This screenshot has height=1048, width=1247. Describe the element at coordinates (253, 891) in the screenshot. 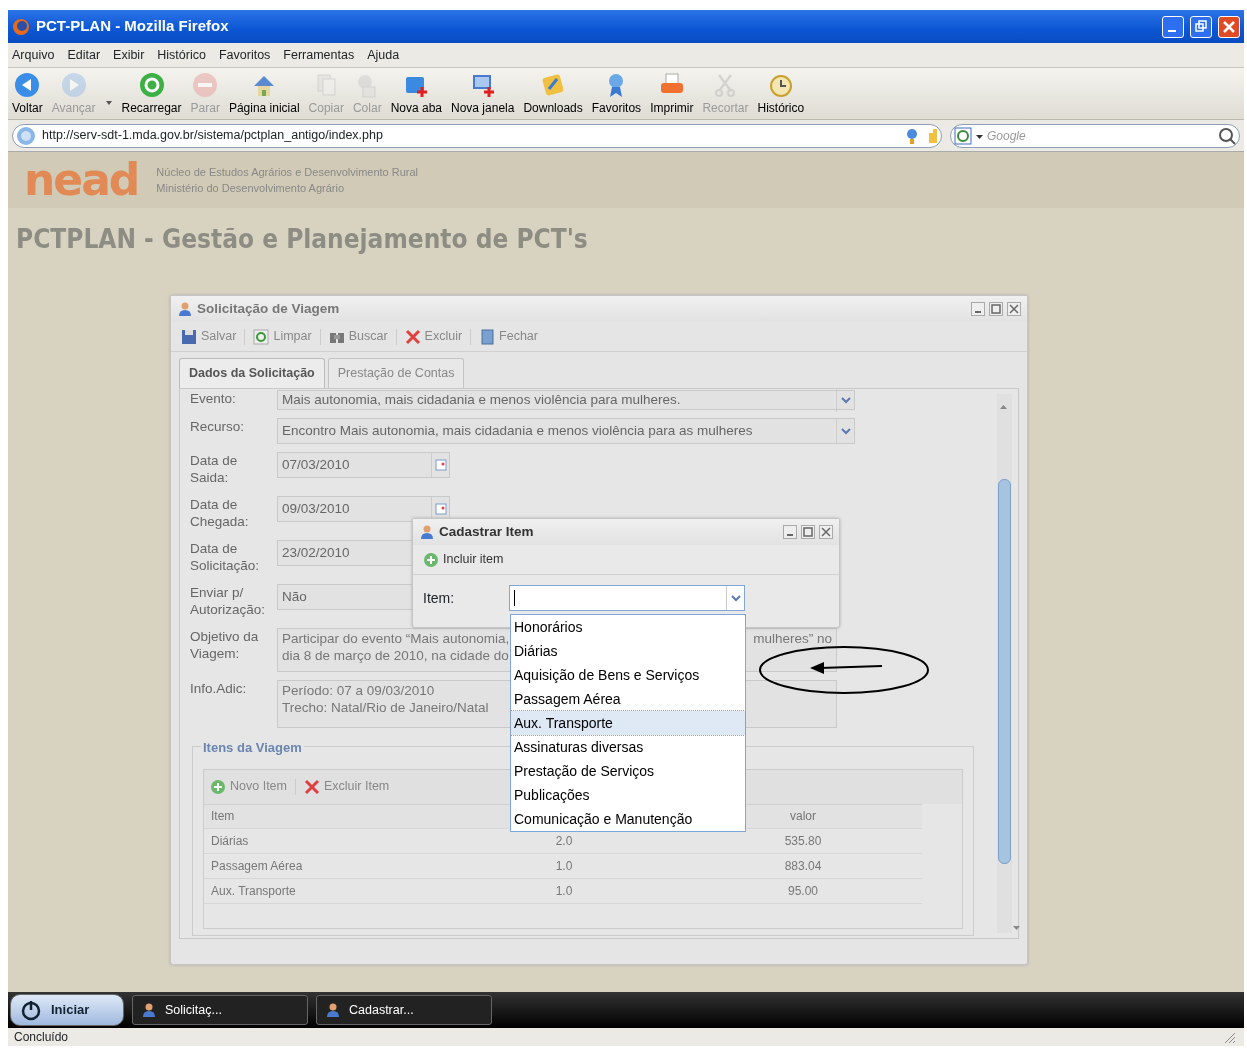

I see `table-cell-text: Aux. Transporte` at that location.